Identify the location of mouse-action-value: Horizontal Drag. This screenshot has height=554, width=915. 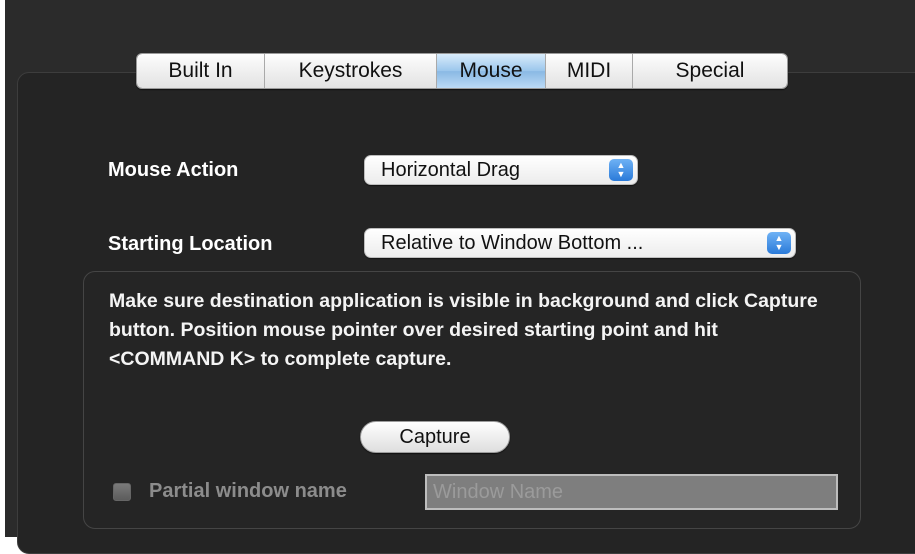
(450, 170).